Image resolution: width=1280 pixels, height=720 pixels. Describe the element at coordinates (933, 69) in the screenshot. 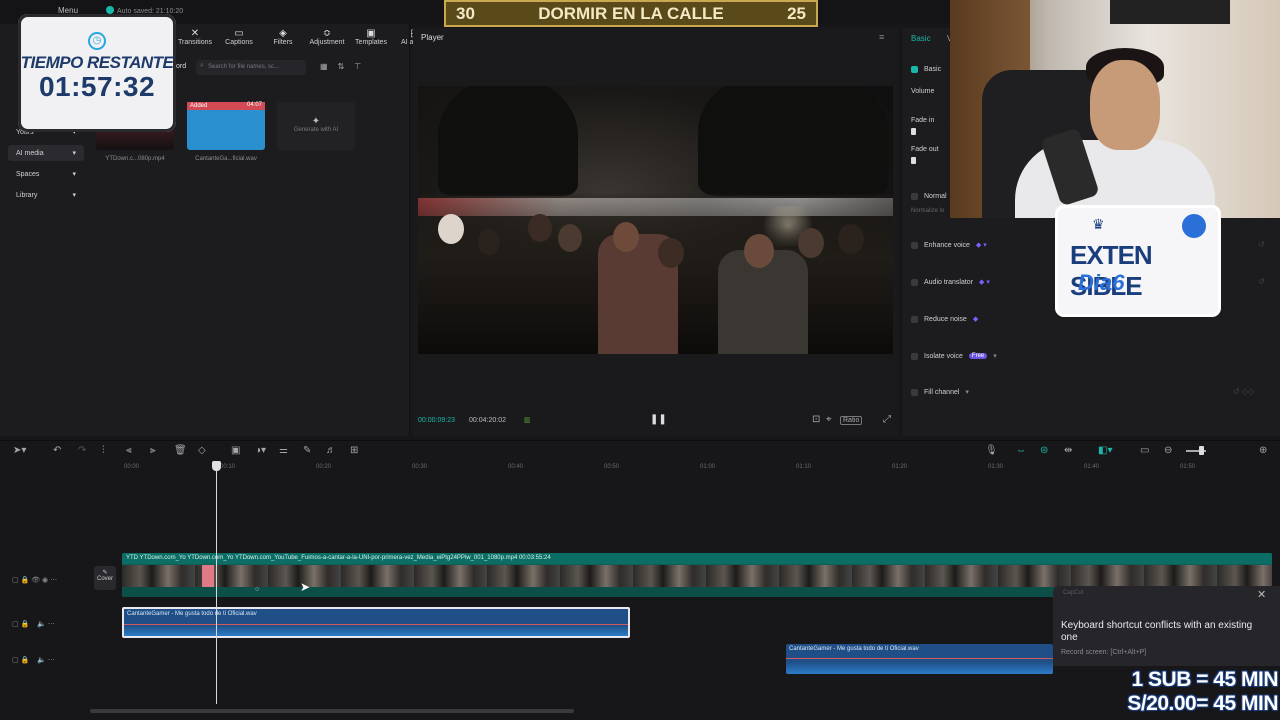

I see `basic-label: Basic` at that location.